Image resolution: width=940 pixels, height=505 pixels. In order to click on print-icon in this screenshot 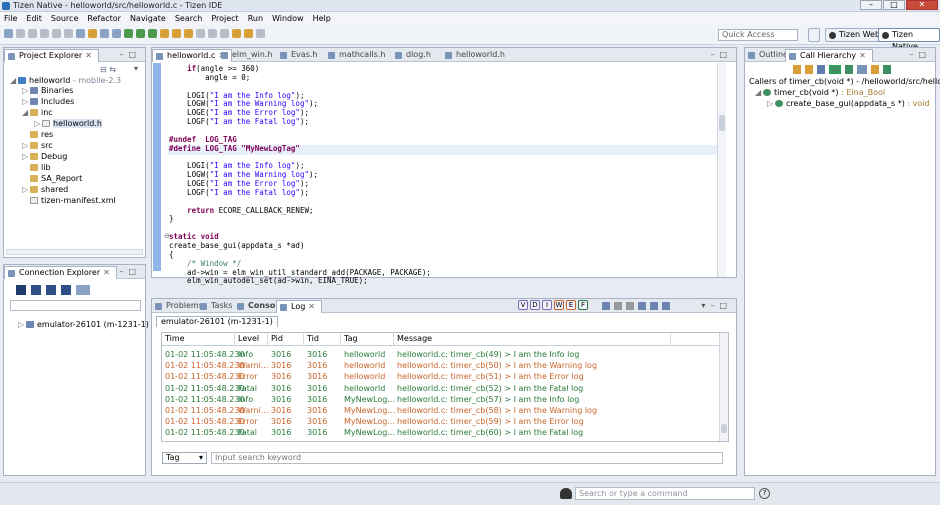, I will do `click(44, 33)`.